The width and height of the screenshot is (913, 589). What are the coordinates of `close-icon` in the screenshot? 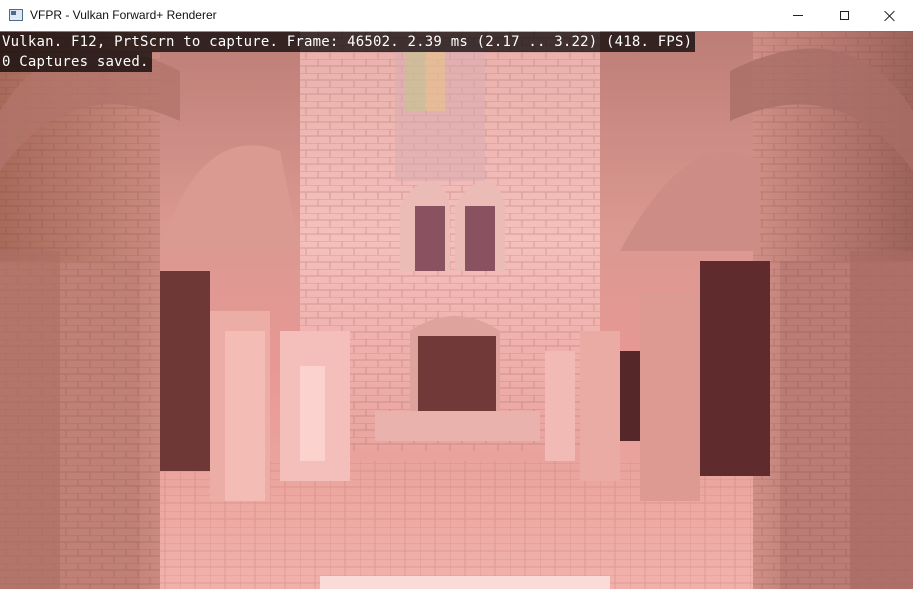 It's located at (890, 16).